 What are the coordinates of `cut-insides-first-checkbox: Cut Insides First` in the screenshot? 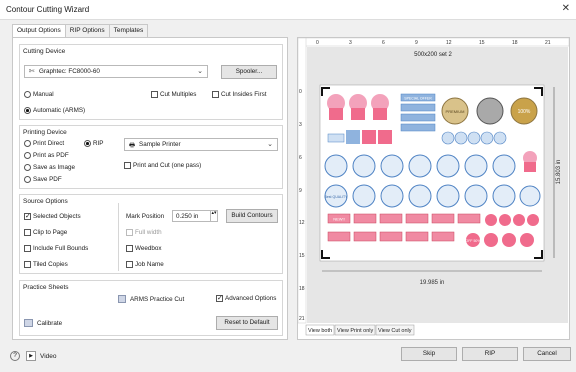 It's located at (239, 94).